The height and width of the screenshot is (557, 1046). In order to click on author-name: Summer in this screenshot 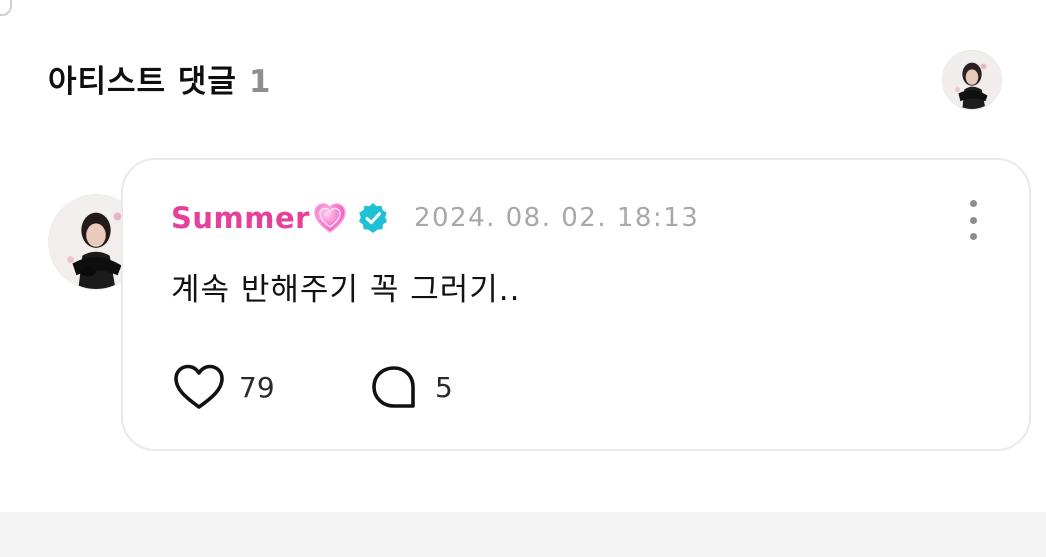, I will do `click(240, 218)`.